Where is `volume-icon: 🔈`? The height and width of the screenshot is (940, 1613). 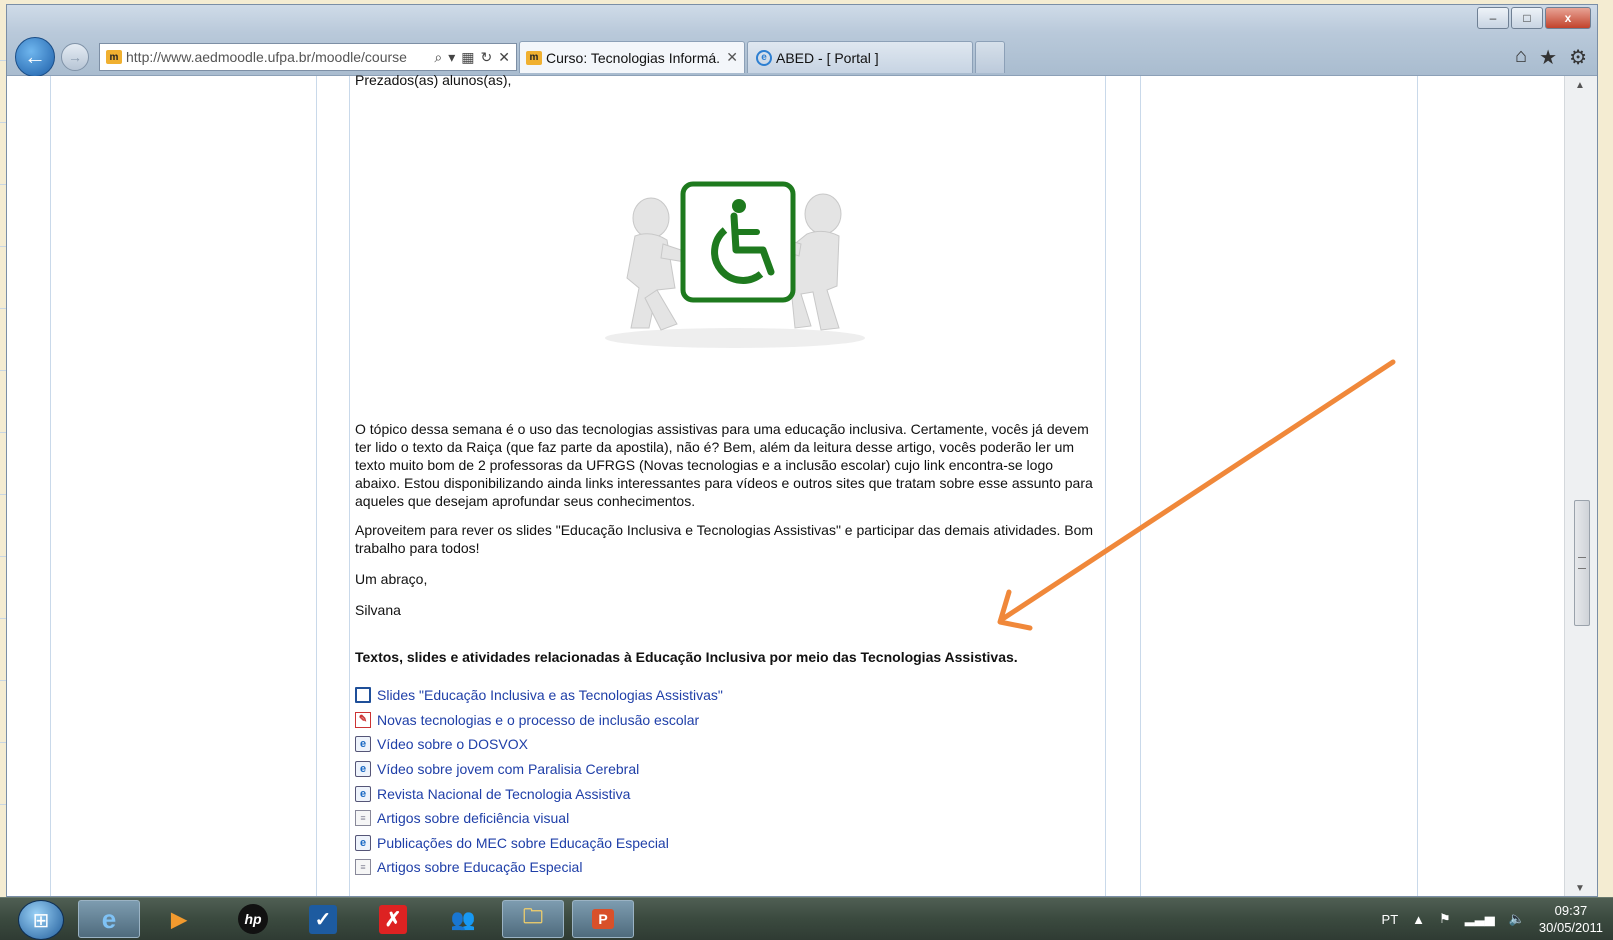
volume-icon: 🔈 is located at coordinates (1517, 919).